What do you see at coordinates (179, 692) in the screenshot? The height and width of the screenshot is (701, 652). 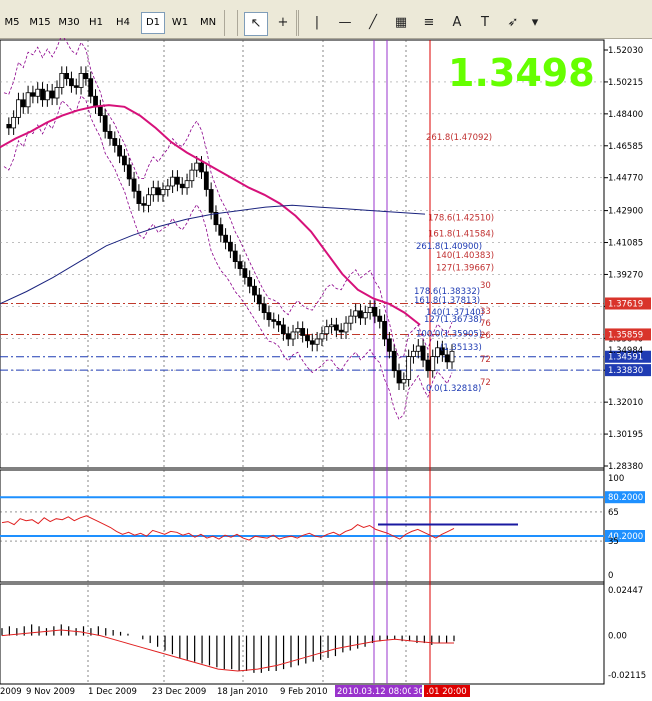 I see `time-axis-label: 23 Dec 2009` at bounding box center [179, 692].